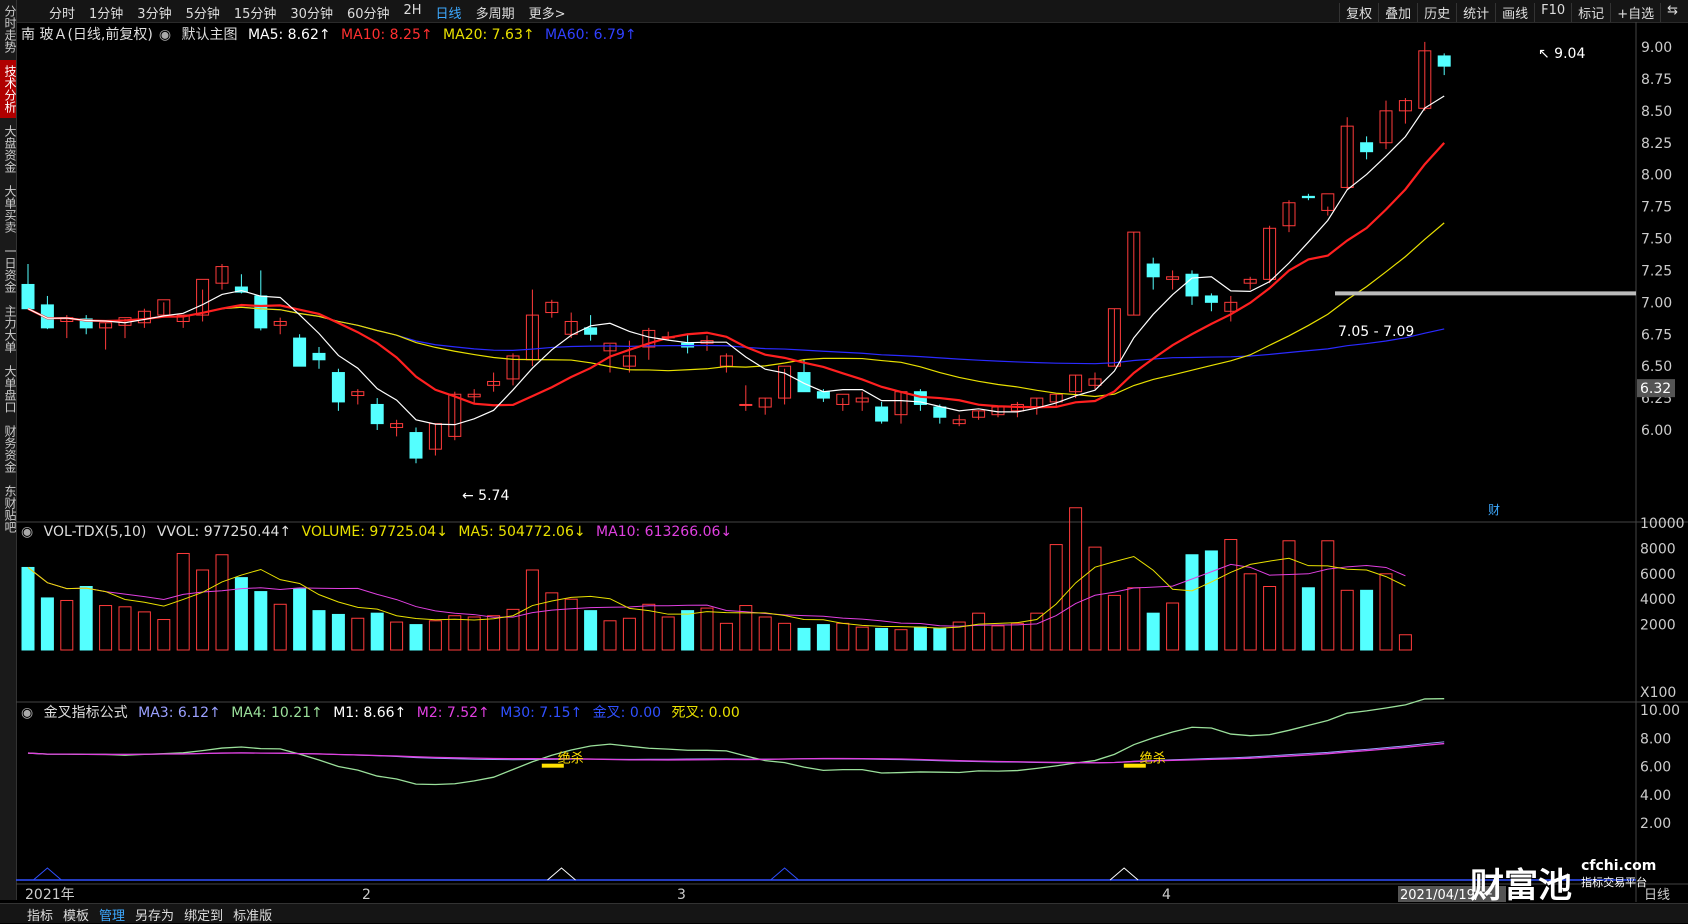 This screenshot has width=1688, height=924. I want to click on signal-triangle, so click(47, 874).